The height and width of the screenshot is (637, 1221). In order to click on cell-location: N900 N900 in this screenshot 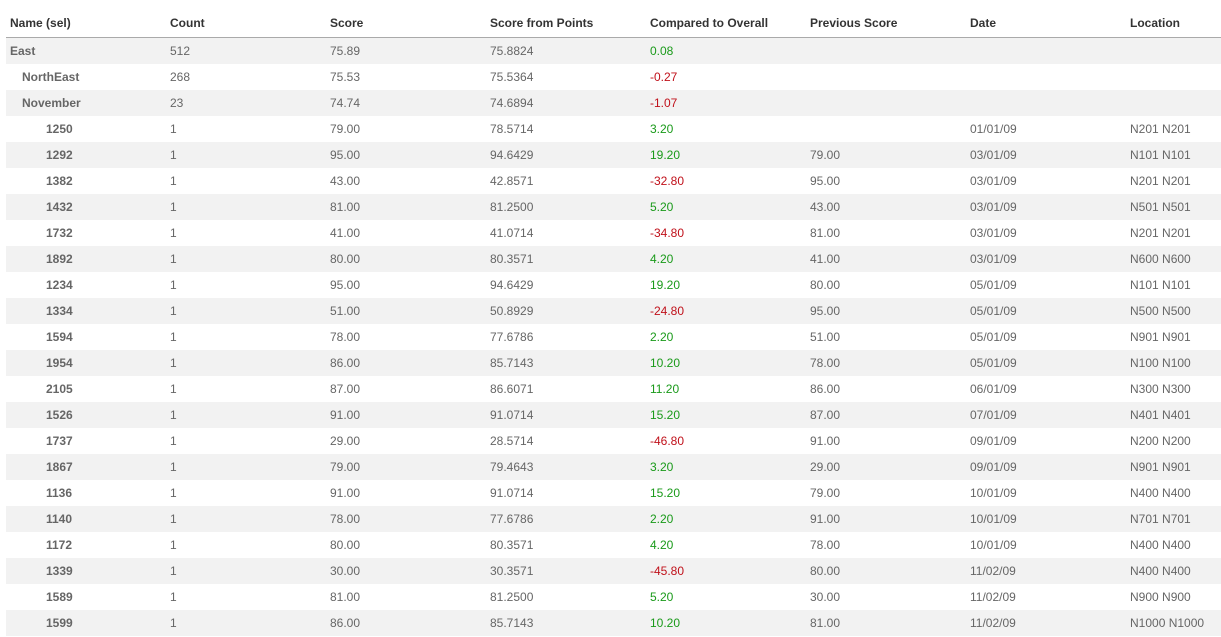, I will do `click(1160, 597)`.